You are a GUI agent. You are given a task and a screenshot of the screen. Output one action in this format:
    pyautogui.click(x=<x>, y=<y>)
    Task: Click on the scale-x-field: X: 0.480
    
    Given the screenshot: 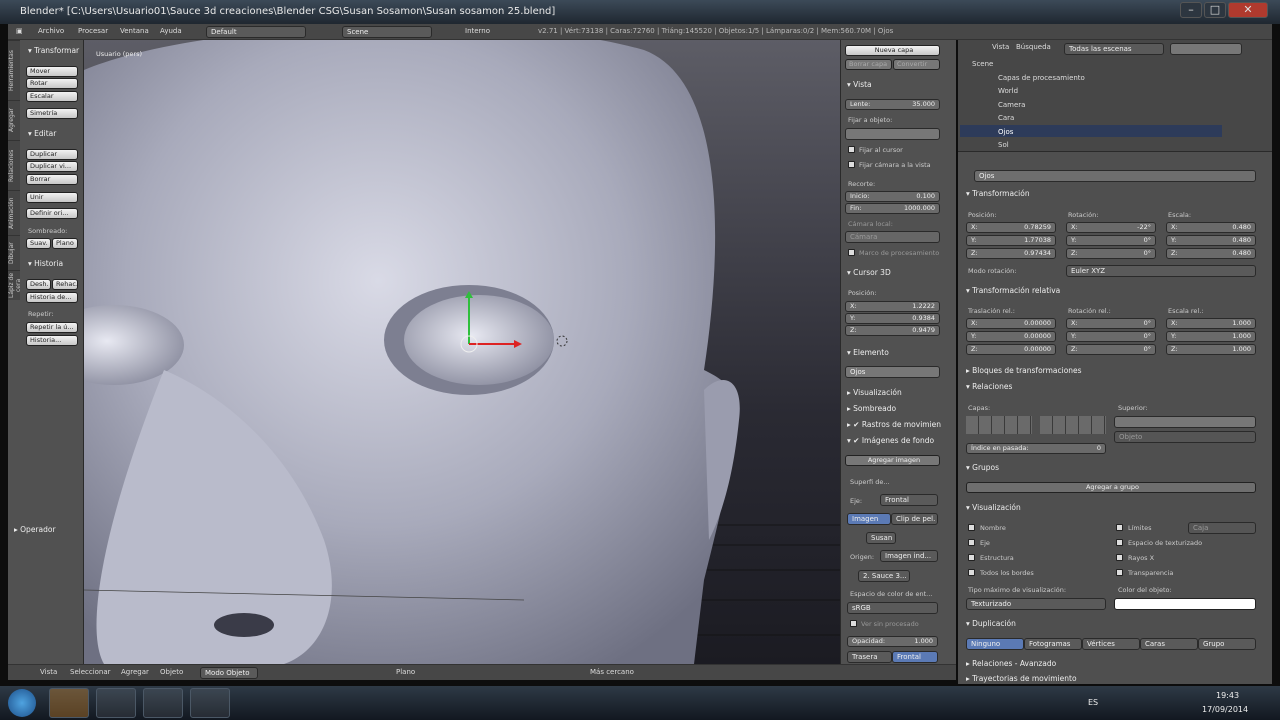 What is the action you would take?
    pyautogui.click(x=1211, y=227)
    